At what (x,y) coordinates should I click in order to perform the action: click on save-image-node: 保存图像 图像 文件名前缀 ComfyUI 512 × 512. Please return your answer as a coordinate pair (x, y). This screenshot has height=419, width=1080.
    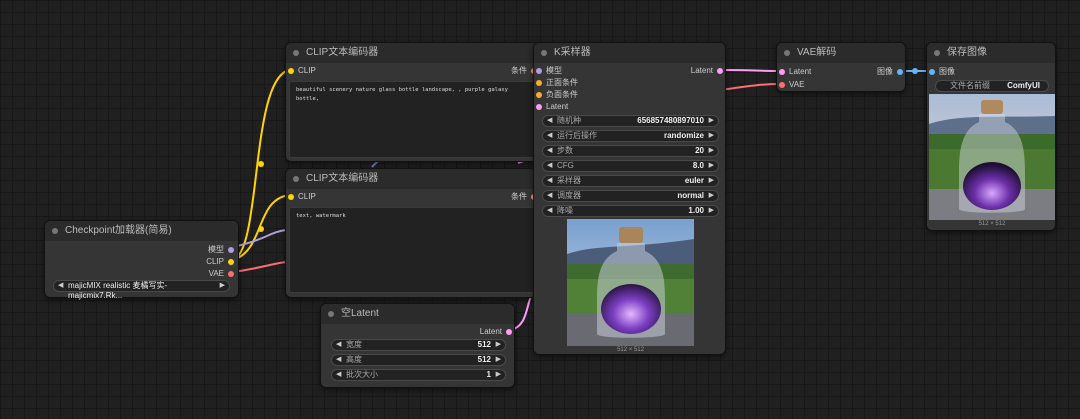
    Looking at the image, I should click on (991, 136).